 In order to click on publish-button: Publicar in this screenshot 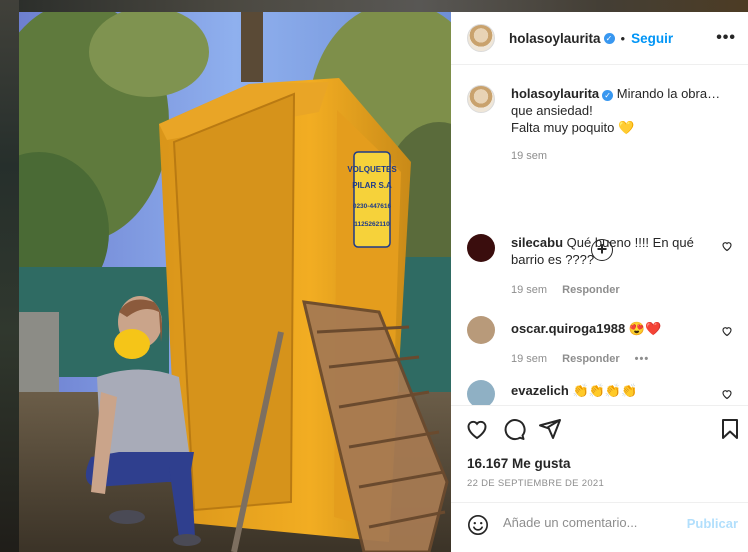, I will do `click(712, 523)`.